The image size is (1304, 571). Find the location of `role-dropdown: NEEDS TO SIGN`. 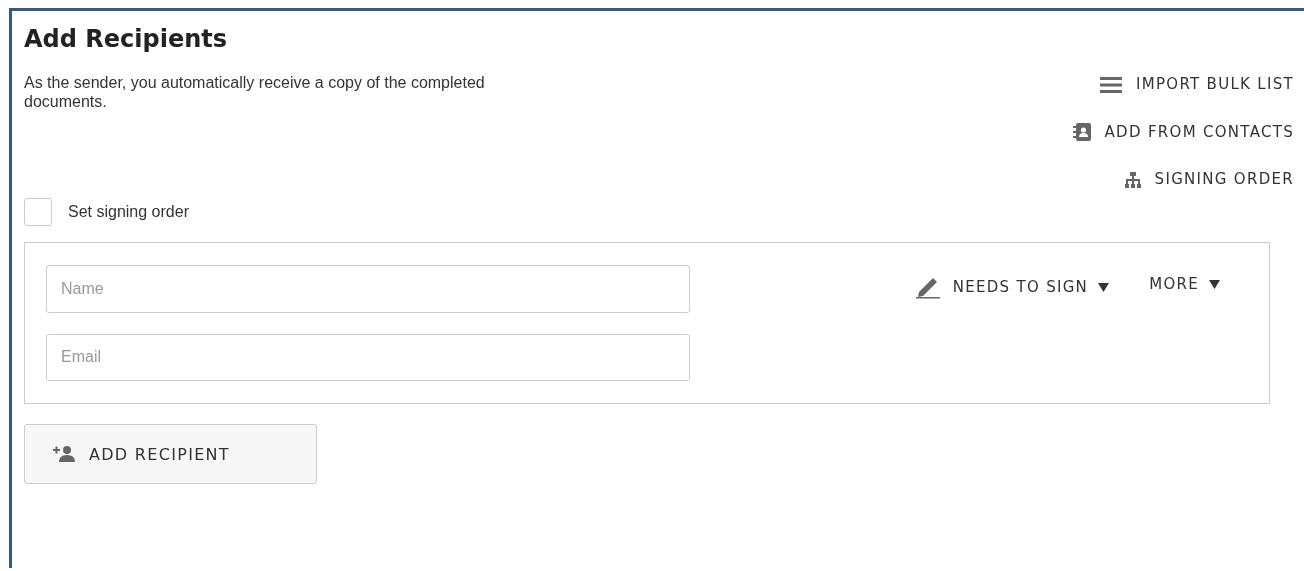

role-dropdown: NEEDS TO SIGN is located at coordinates (1012, 287).